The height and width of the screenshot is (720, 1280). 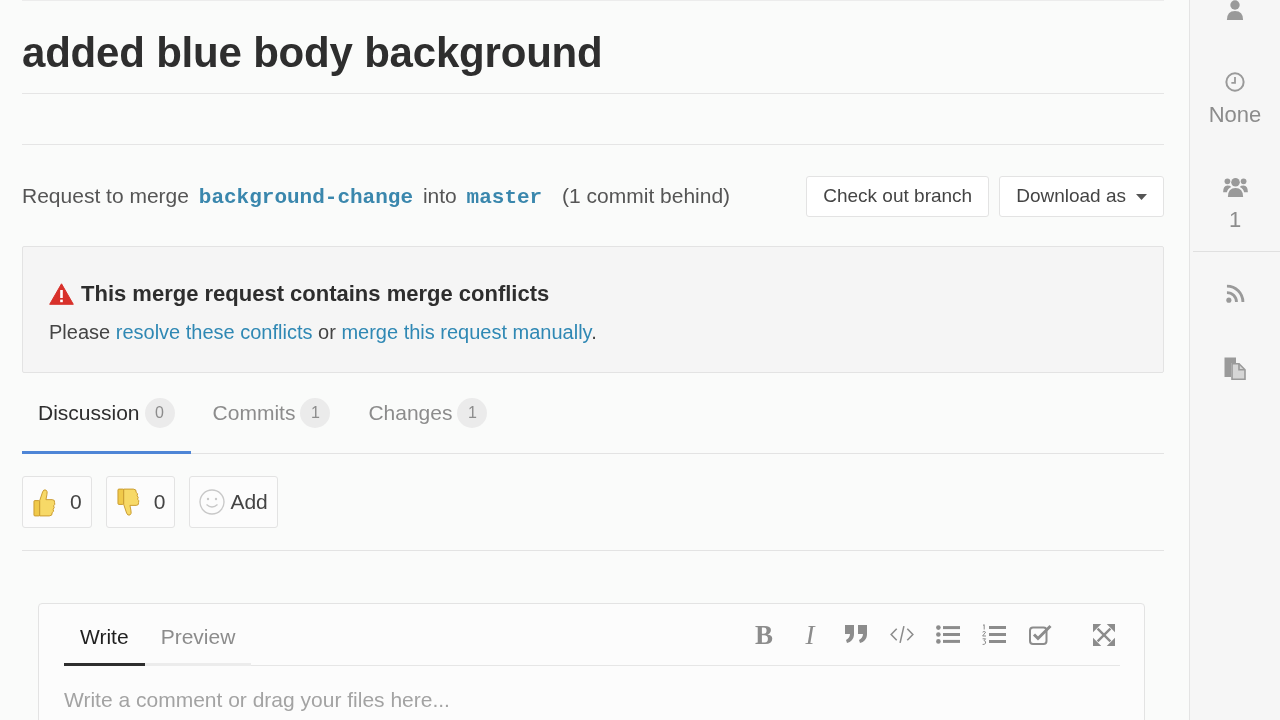 I want to click on sidebar-value: 1, so click(x=1235, y=220).